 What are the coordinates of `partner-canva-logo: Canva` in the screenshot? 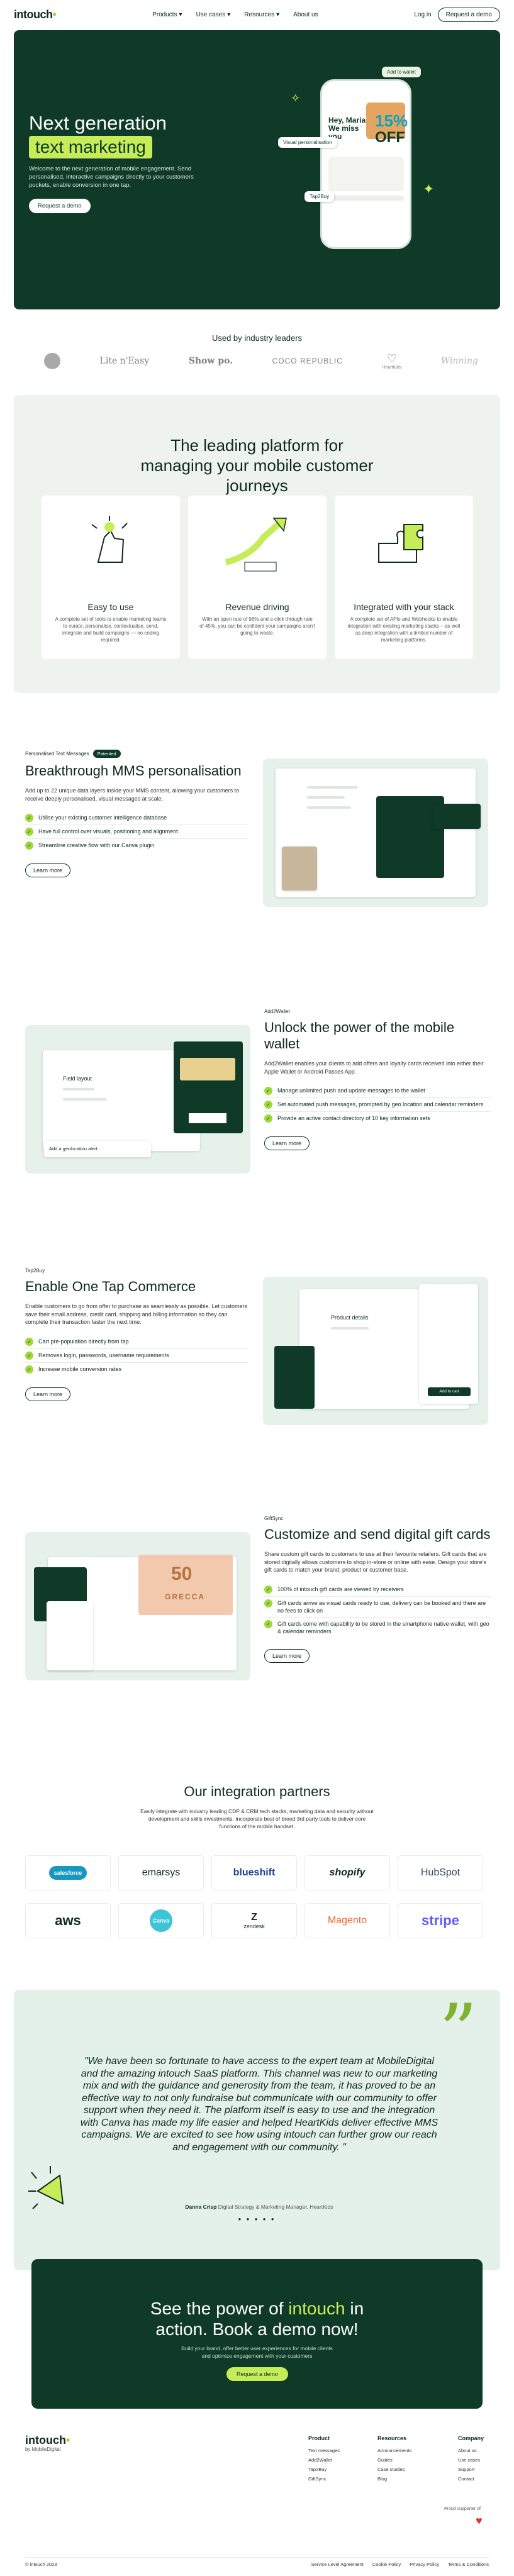 It's located at (161, 1920).